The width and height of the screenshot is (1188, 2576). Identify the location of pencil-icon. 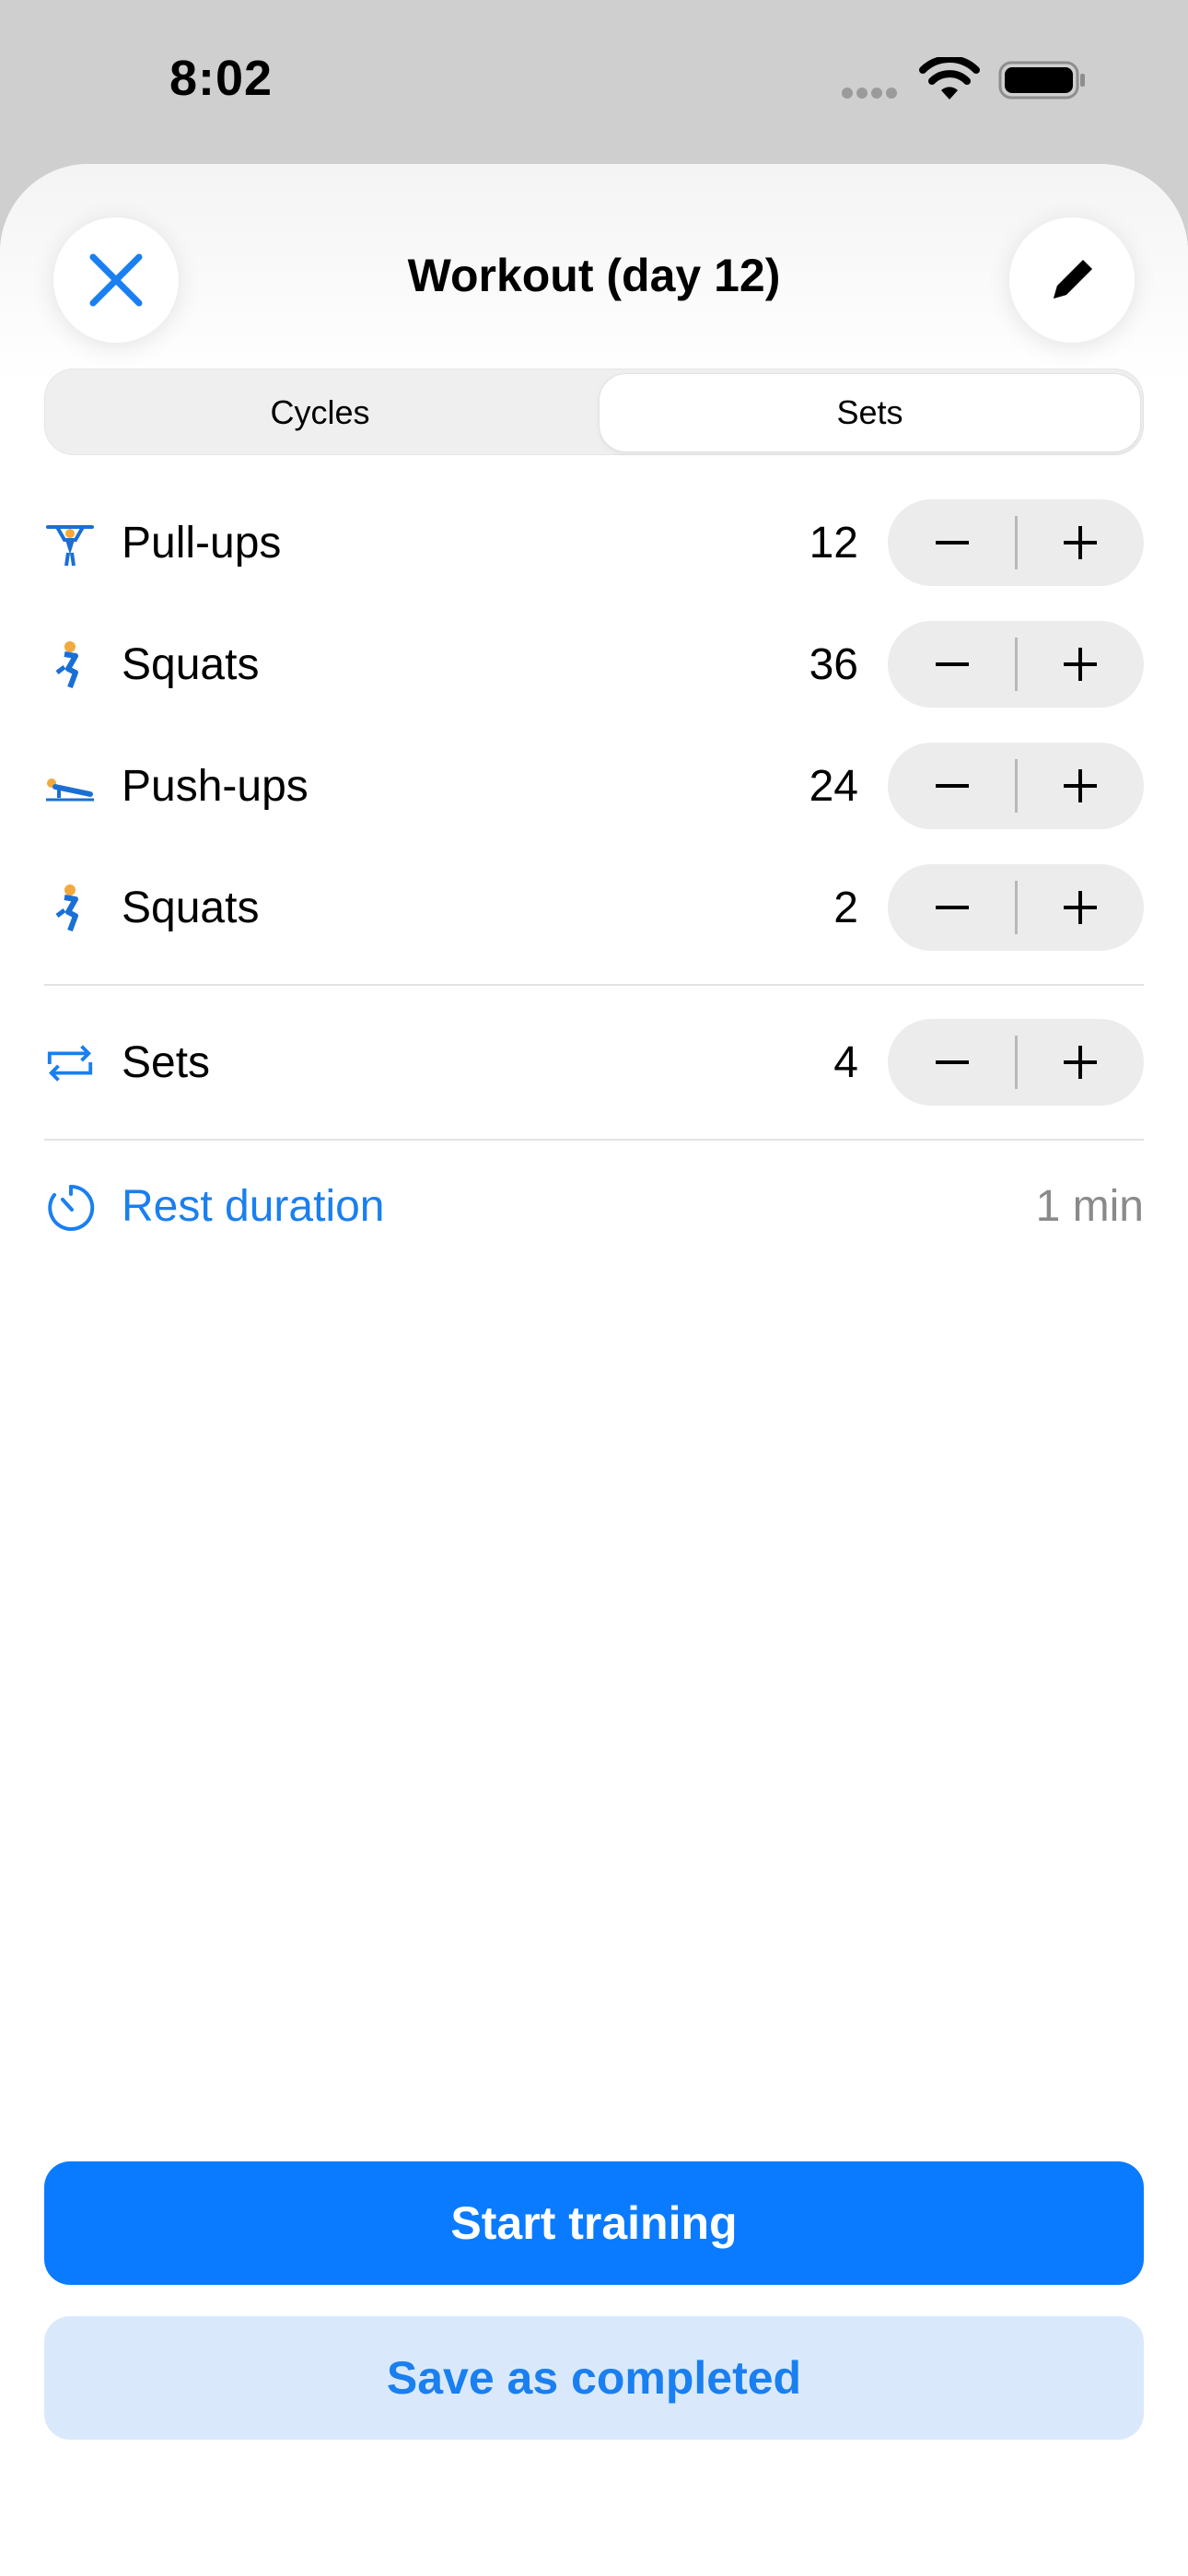
(1073, 279).